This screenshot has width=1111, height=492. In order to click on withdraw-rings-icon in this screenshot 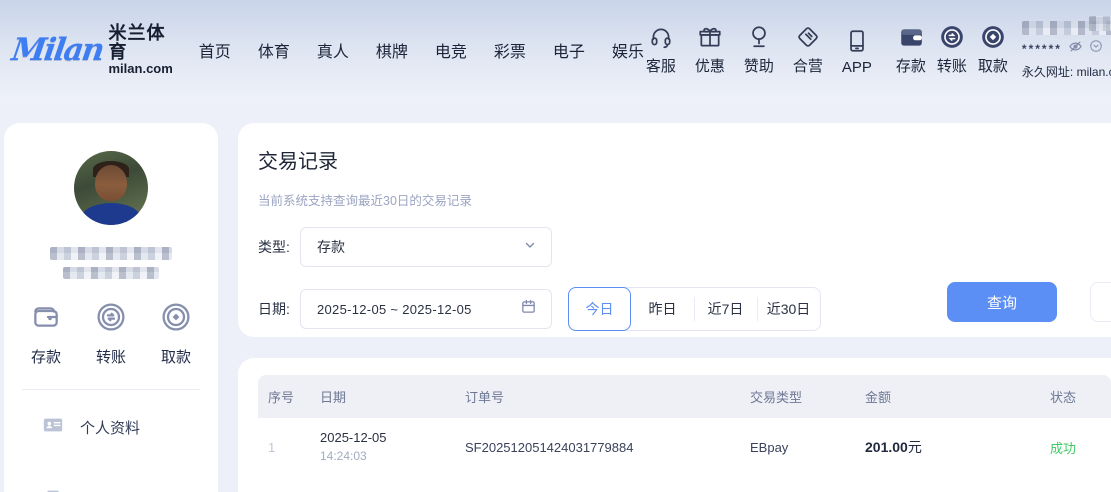, I will do `click(176, 319)`.